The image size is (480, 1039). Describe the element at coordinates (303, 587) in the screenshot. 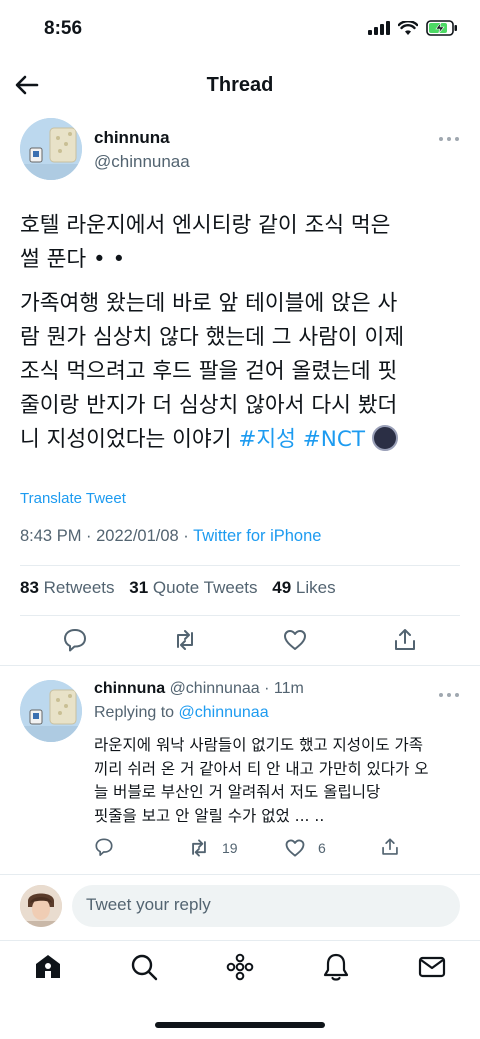

I see `likes-stat: 49 Likes` at that location.